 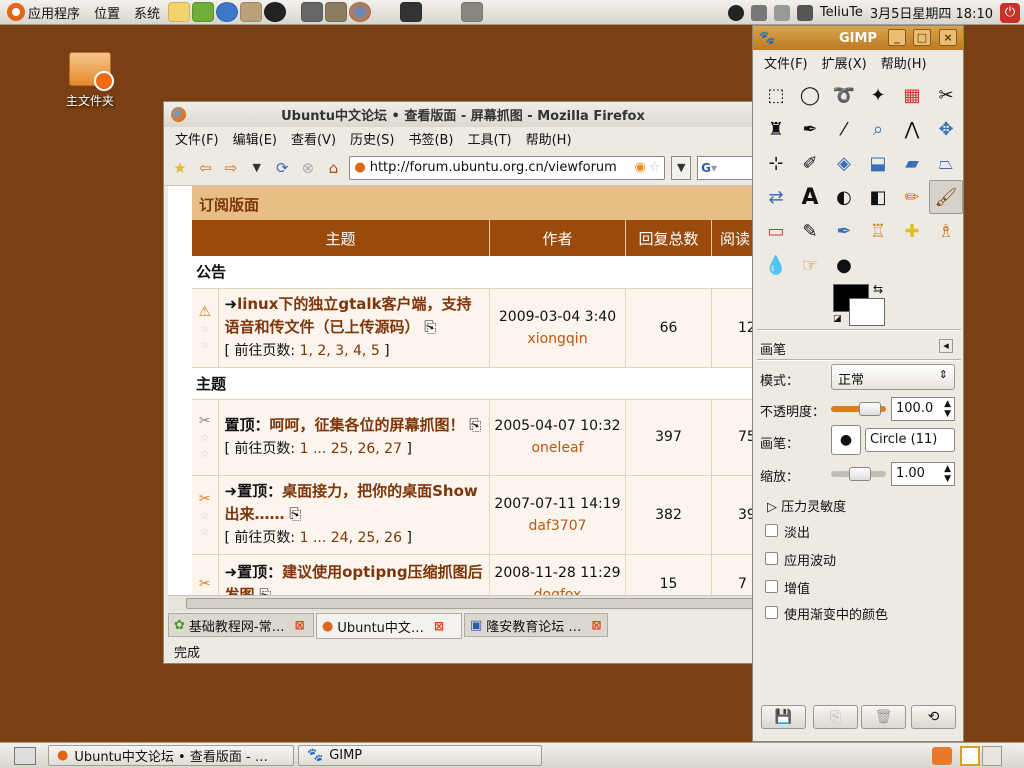 What do you see at coordinates (810, 163) in the screenshot?
I see `crop-tool-icon: ✐` at bounding box center [810, 163].